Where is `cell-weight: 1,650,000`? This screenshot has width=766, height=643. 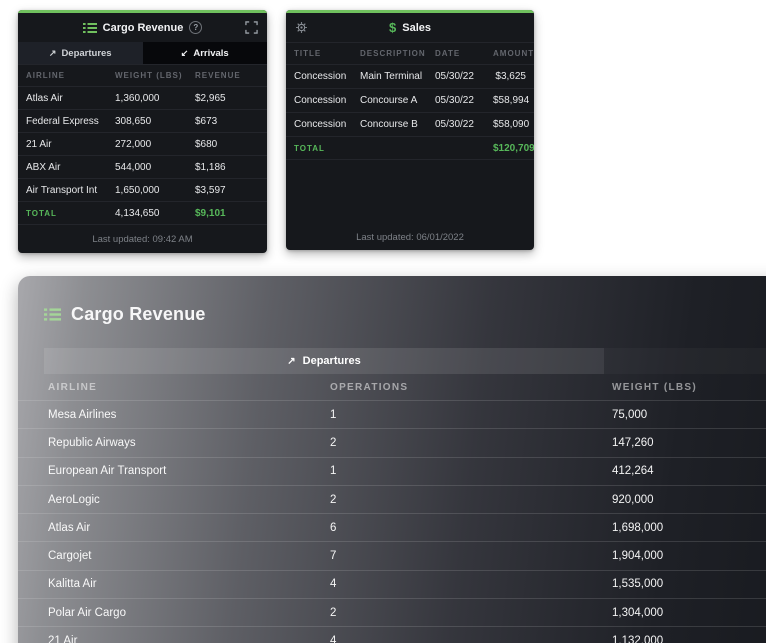 cell-weight: 1,650,000 is located at coordinates (137, 190).